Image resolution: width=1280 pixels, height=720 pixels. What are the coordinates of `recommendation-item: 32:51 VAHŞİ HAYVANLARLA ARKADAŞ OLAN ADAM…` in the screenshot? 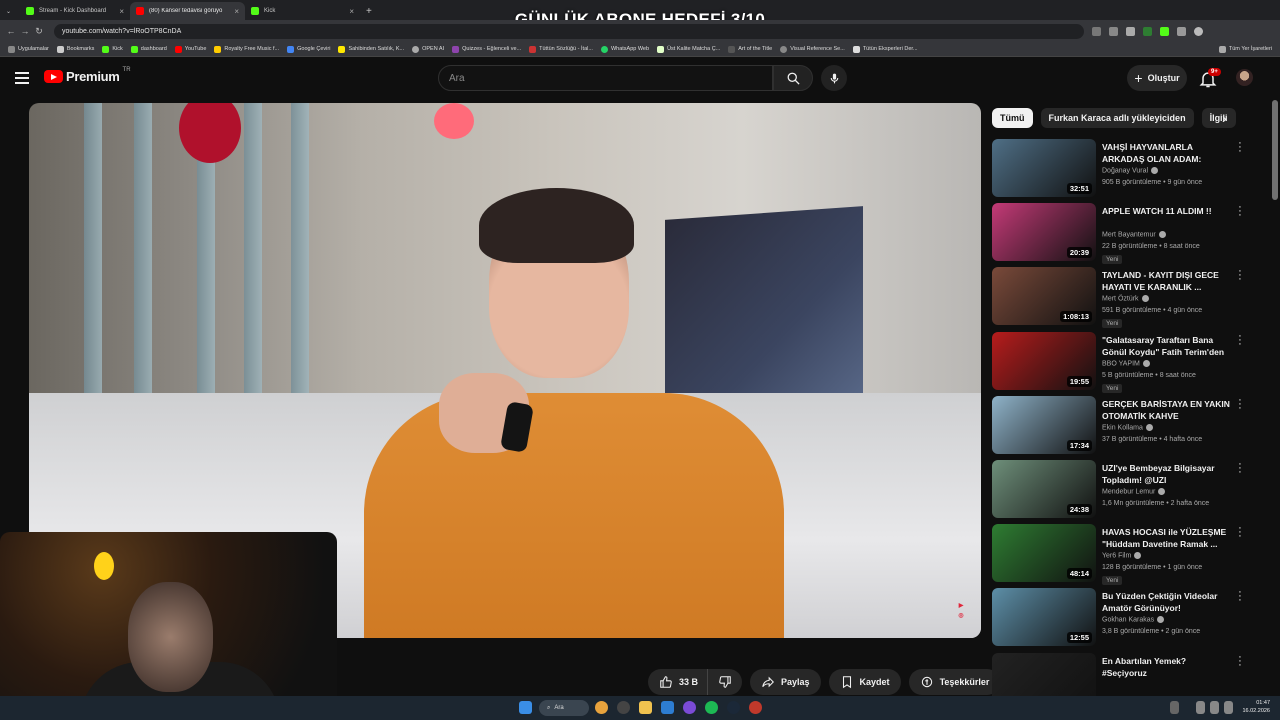 It's located at (1123, 168).